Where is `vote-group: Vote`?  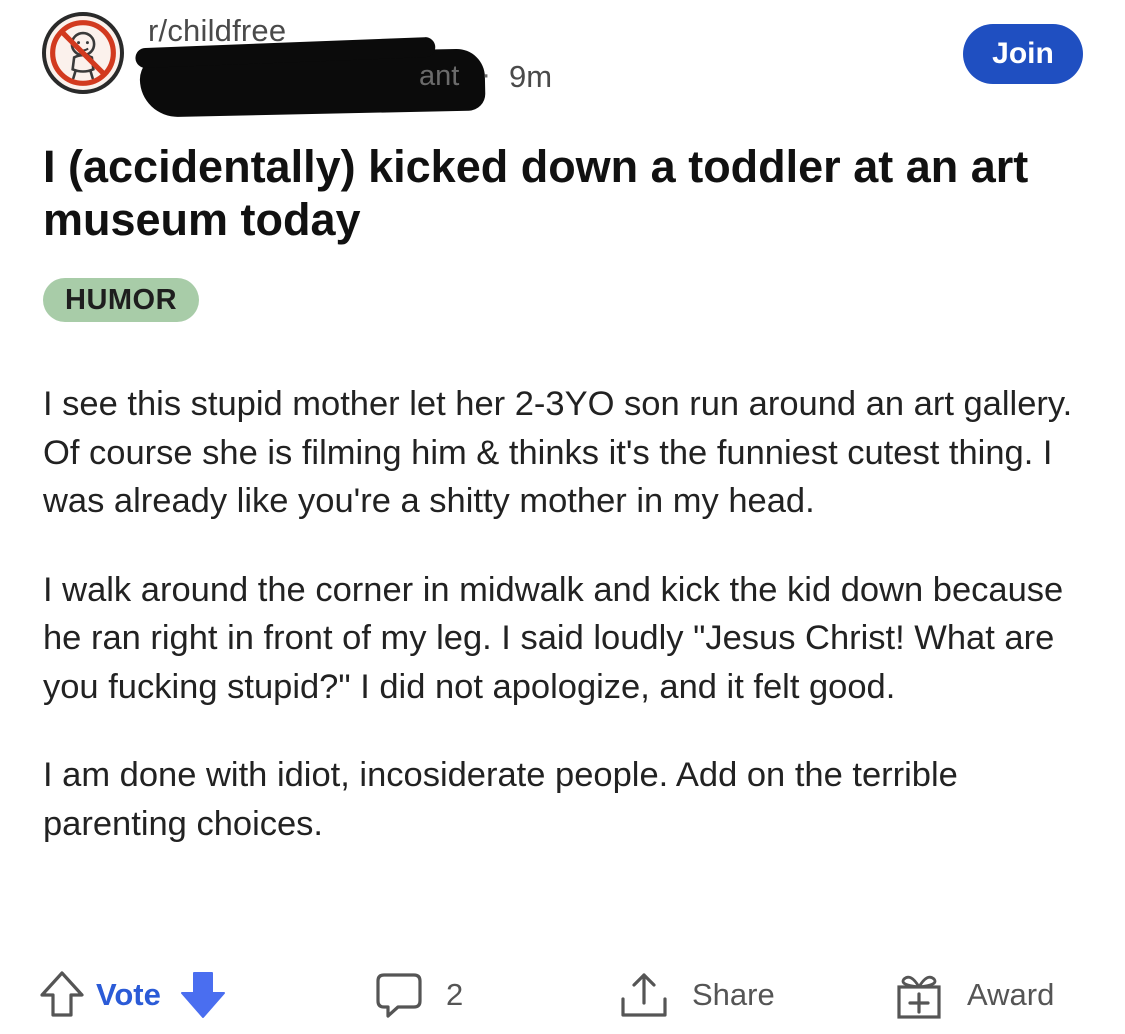
vote-group: Vote is located at coordinates (132, 995).